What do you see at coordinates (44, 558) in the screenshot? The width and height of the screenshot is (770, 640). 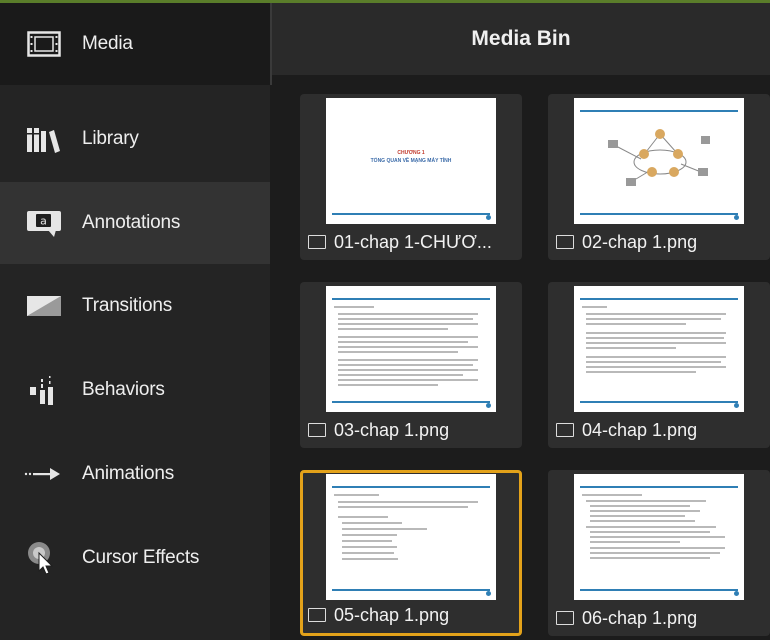 I see `cursor-effects-icon` at bounding box center [44, 558].